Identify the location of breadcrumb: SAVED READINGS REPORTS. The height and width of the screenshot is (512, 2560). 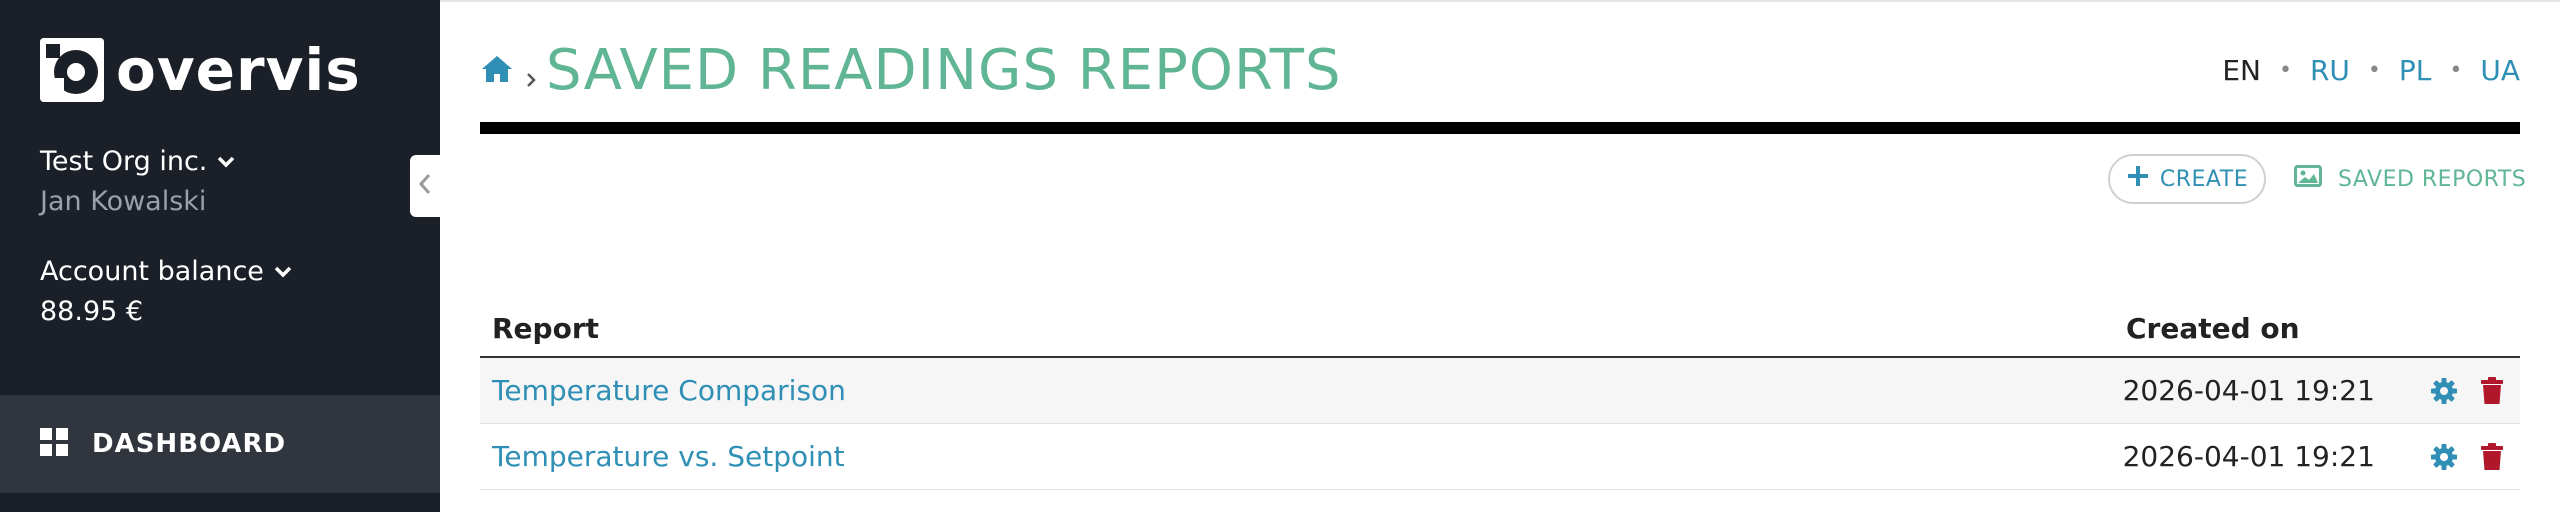
(911, 70).